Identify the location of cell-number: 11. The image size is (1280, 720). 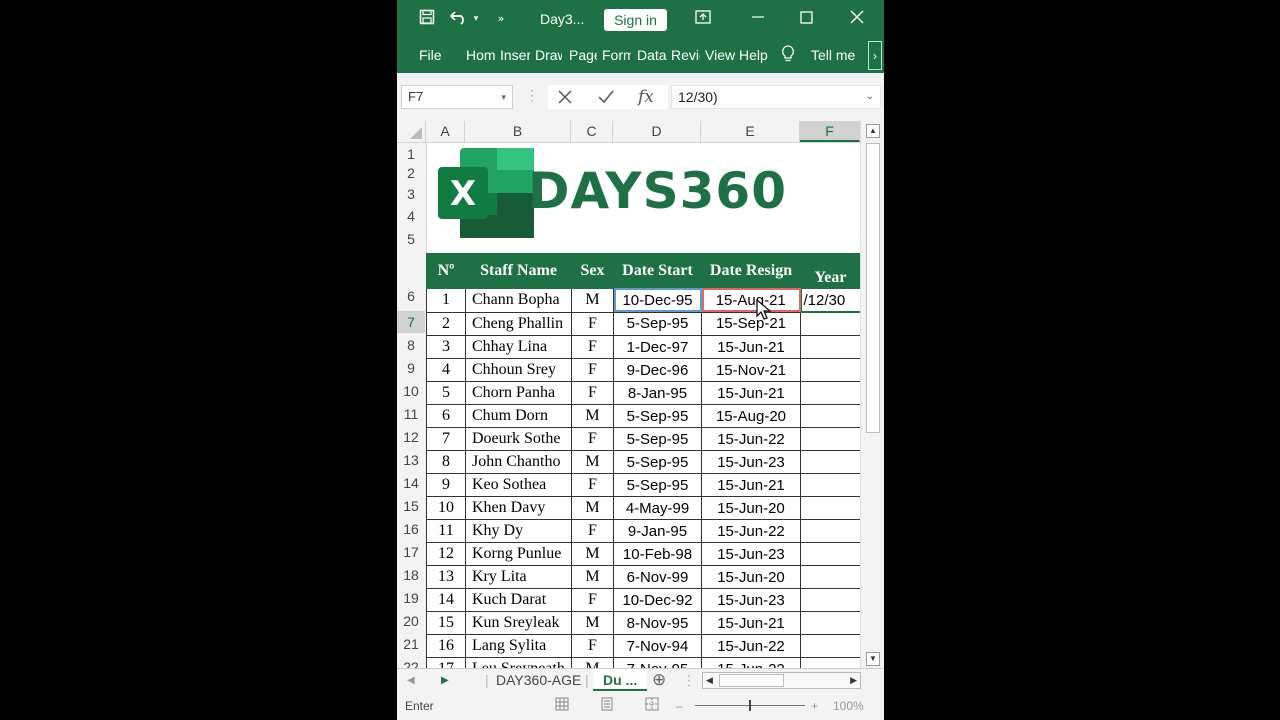
(446, 531).